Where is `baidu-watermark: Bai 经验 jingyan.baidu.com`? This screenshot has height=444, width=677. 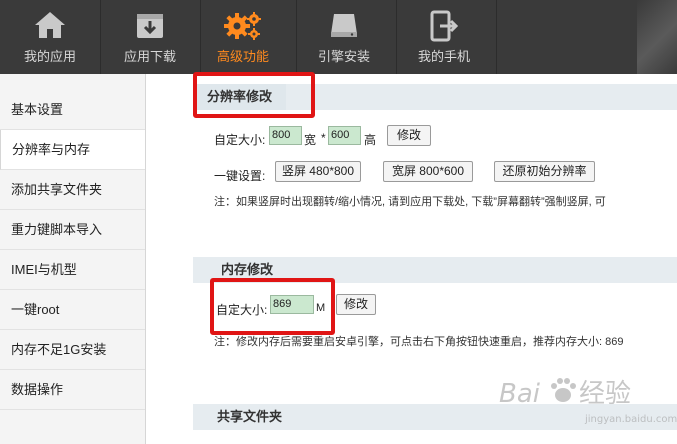
baidu-watermark: Bai 经验 jingyan.baidu.com is located at coordinates (586, 398).